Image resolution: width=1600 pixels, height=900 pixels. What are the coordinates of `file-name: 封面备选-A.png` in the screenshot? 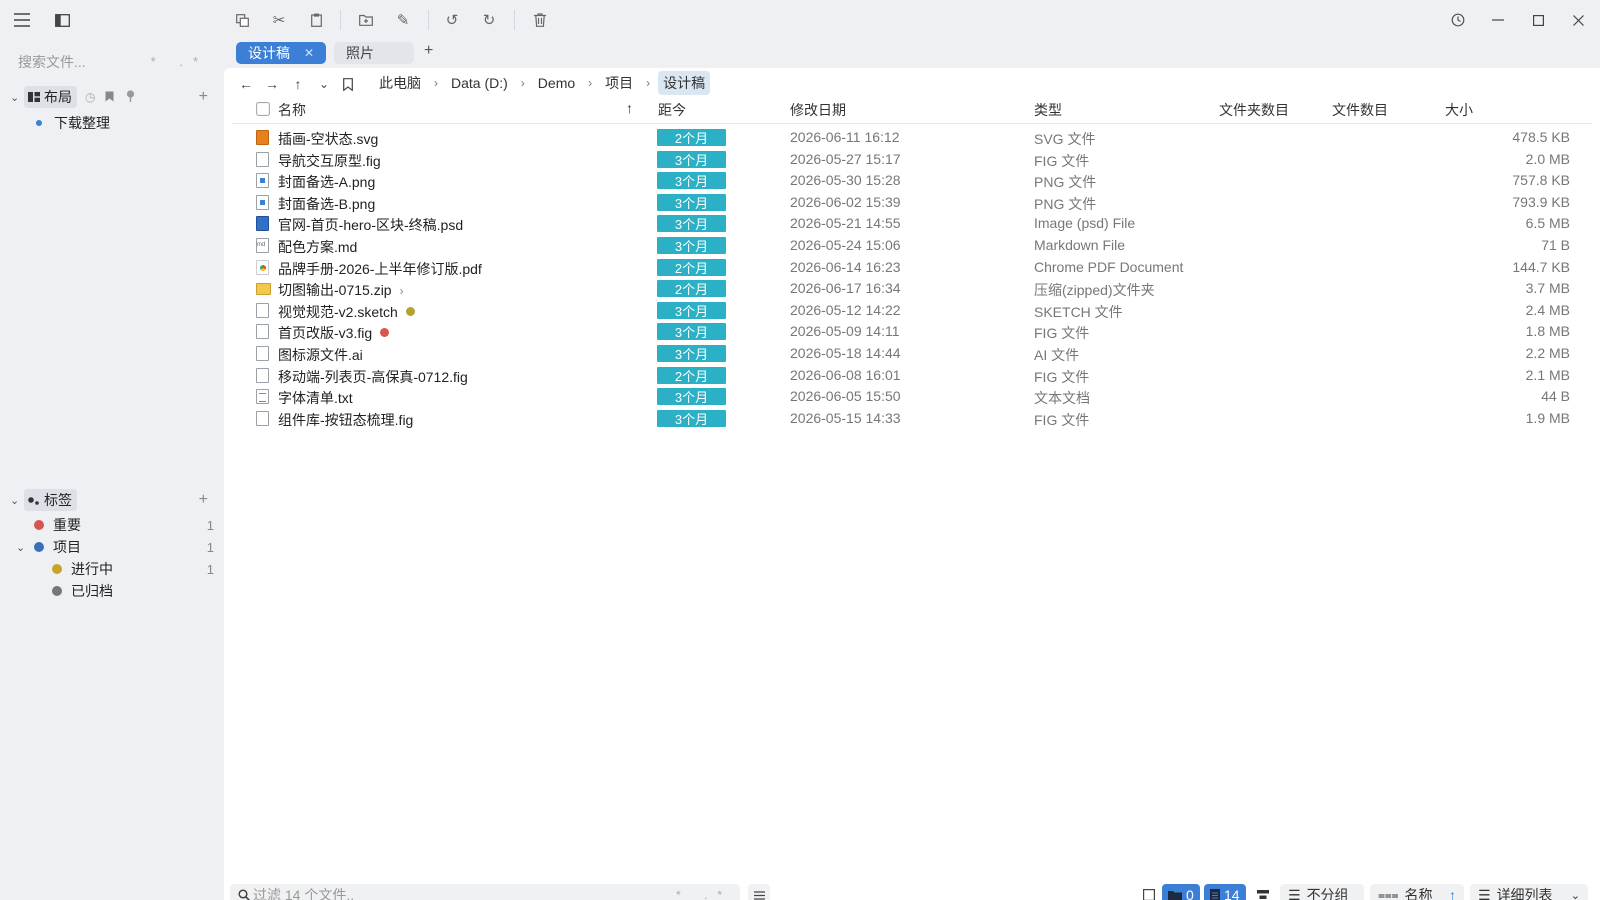 It's located at (326, 182).